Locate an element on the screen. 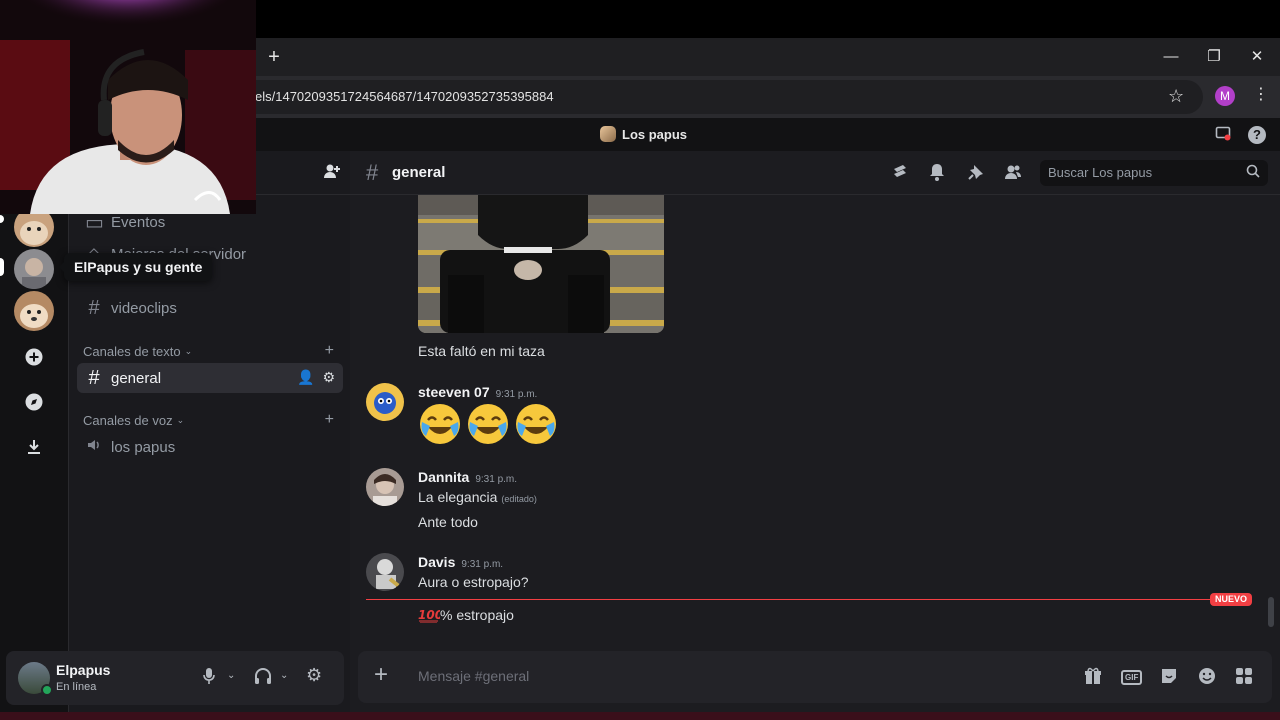 Image resolution: width=1280 pixels, height=720 pixels. menu-kebab-icon: ⋮ is located at coordinates (1261, 94).